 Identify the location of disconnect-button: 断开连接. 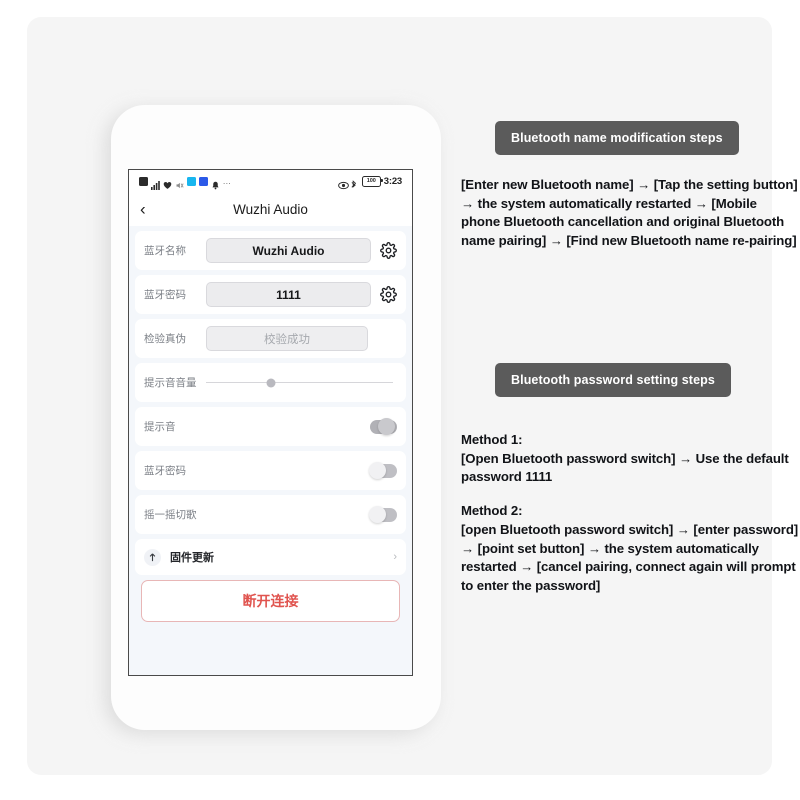
(270, 601).